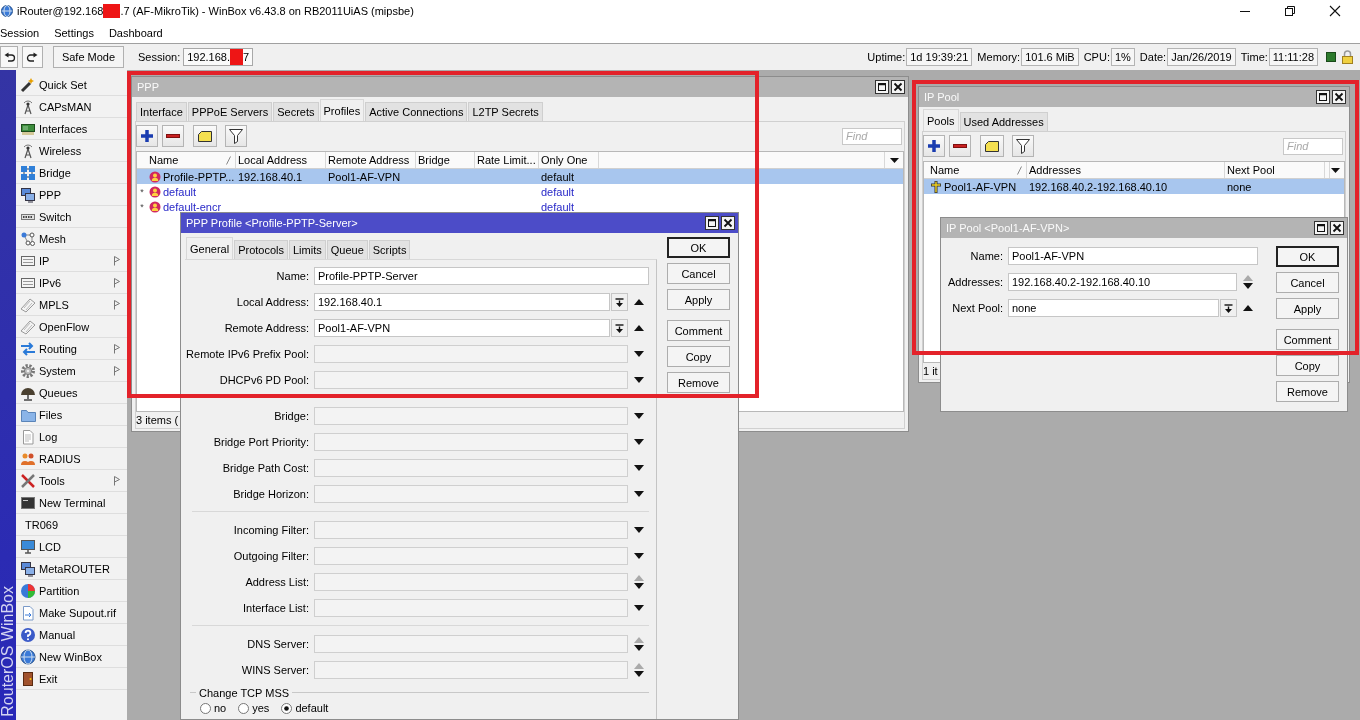 This screenshot has width=1360, height=720. Describe the element at coordinates (71, 437) in the screenshot. I see `sidebar-item: Log` at that location.